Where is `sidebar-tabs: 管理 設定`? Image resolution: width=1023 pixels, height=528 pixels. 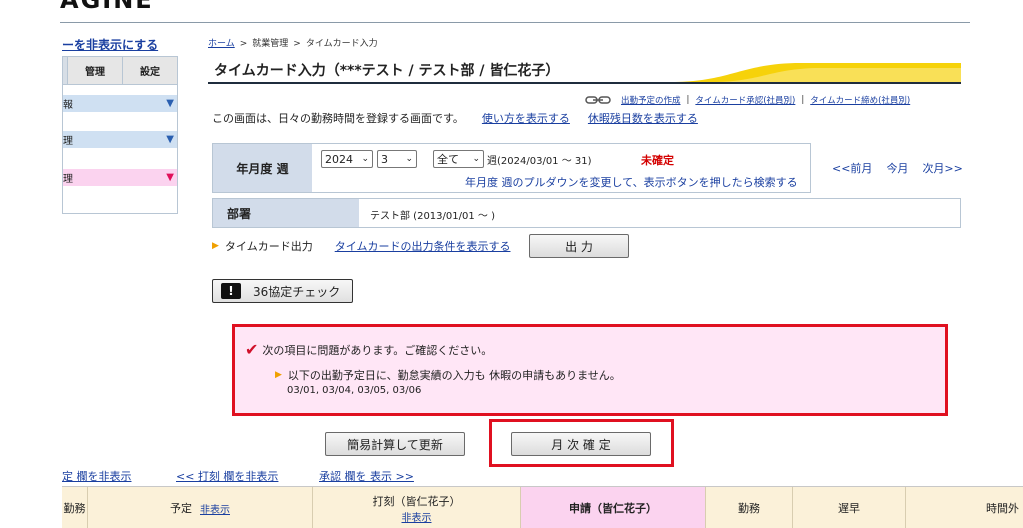 sidebar-tabs: 管理 設定 is located at coordinates (120, 71).